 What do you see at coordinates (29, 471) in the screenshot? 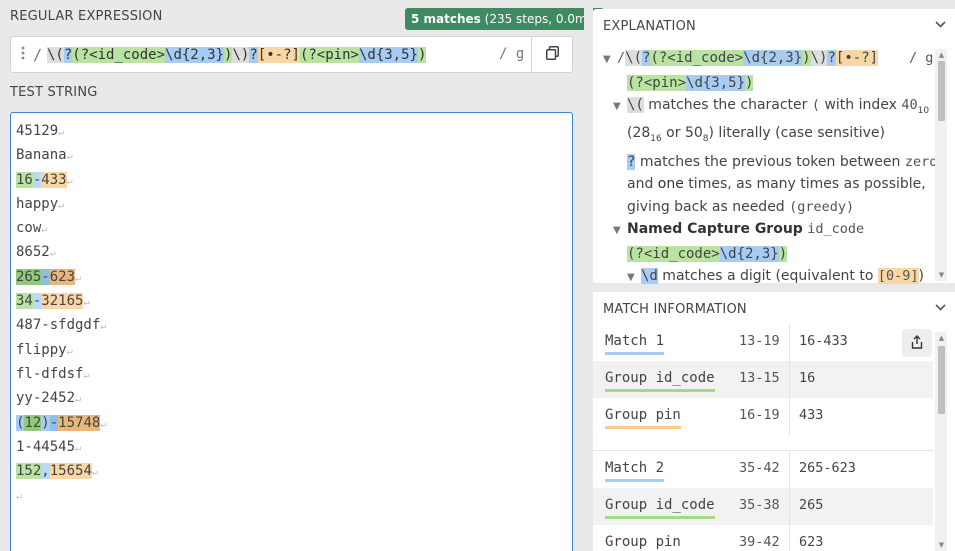
I see `match-highlight: 152` at bounding box center [29, 471].